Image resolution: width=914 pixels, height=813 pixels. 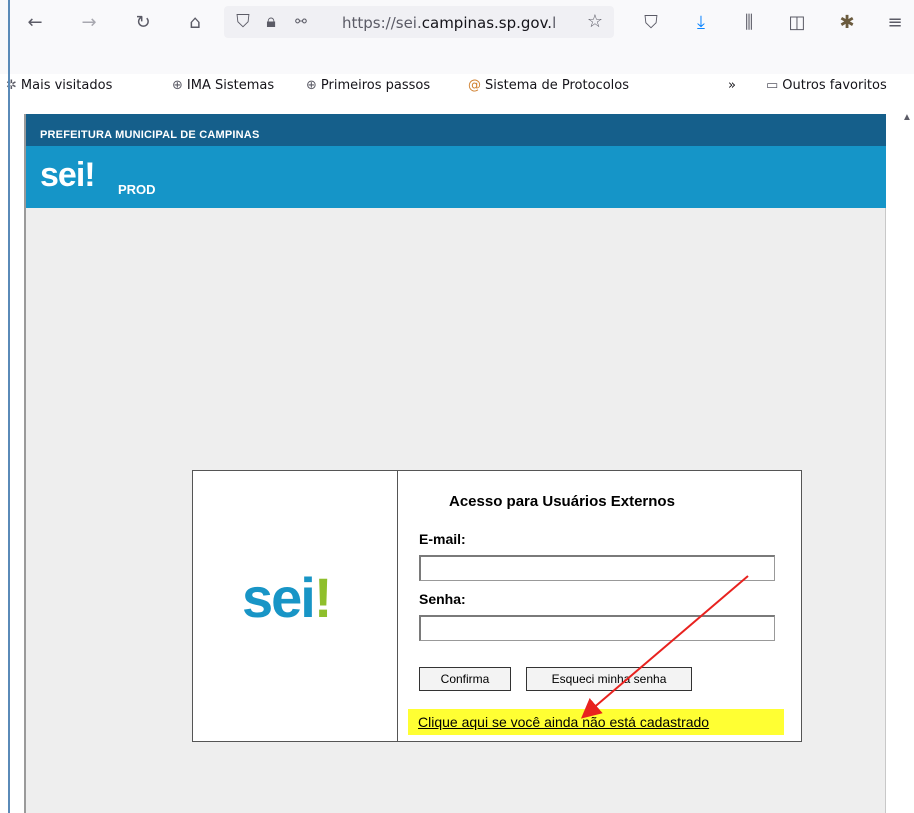 What do you see at coordinates (59, 85) in the screenshot?
I see `bookmark-mais-visitados: ✲ Mais visitados` at bounding box center [59, 85].